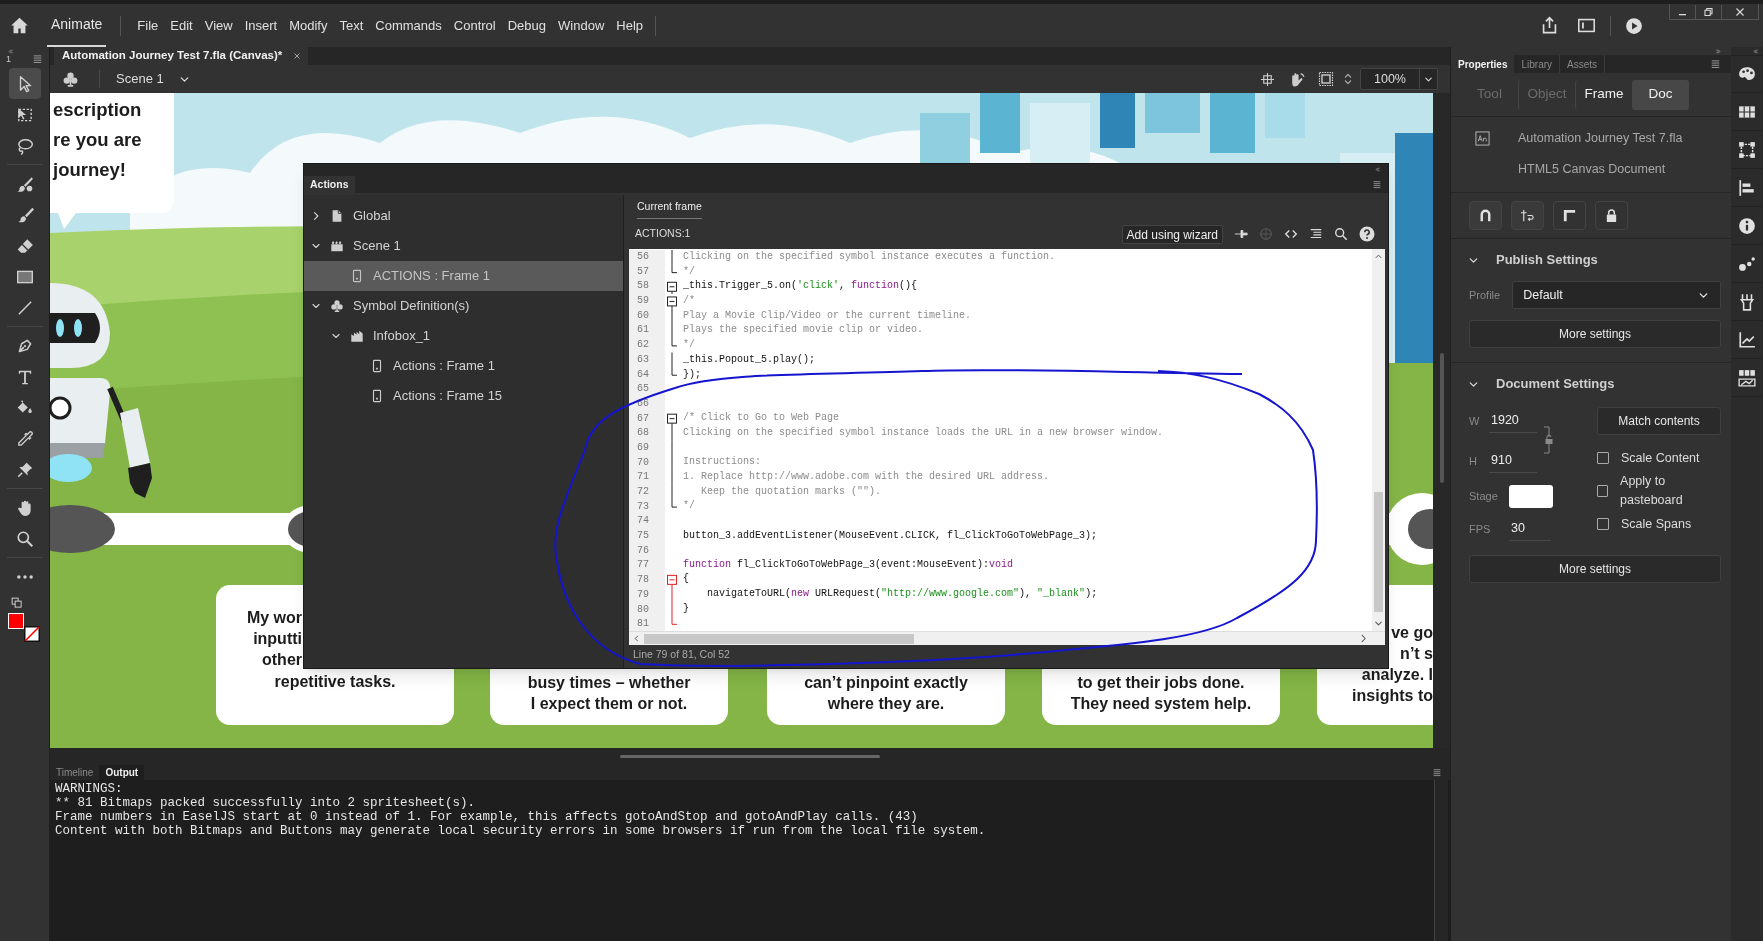 The height and width of the screenshot is (941, 1763). What do you see at coordinates (1399, 79) in the screenshot?
I see `zoom-dropdown: 100%` at bounding box center [1399, 79].